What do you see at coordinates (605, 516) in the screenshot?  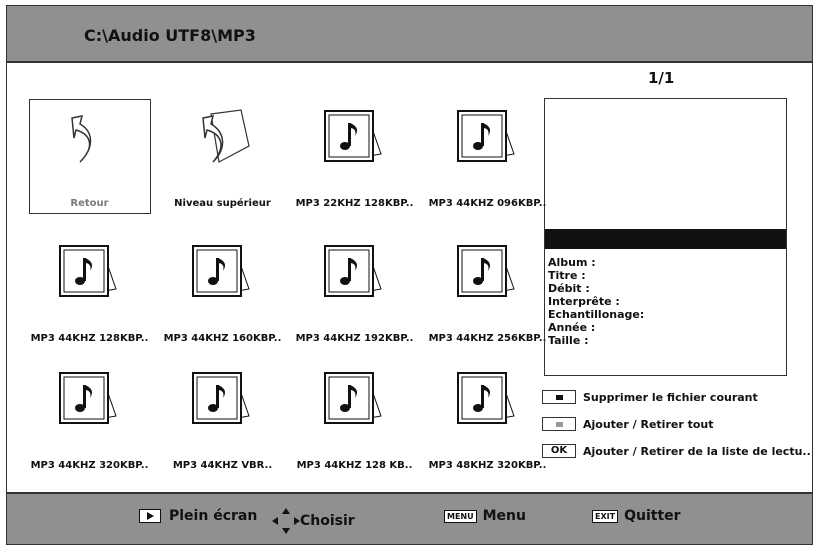 I see `exit-key-icon: EXIT` at bounding box center [605, 516].